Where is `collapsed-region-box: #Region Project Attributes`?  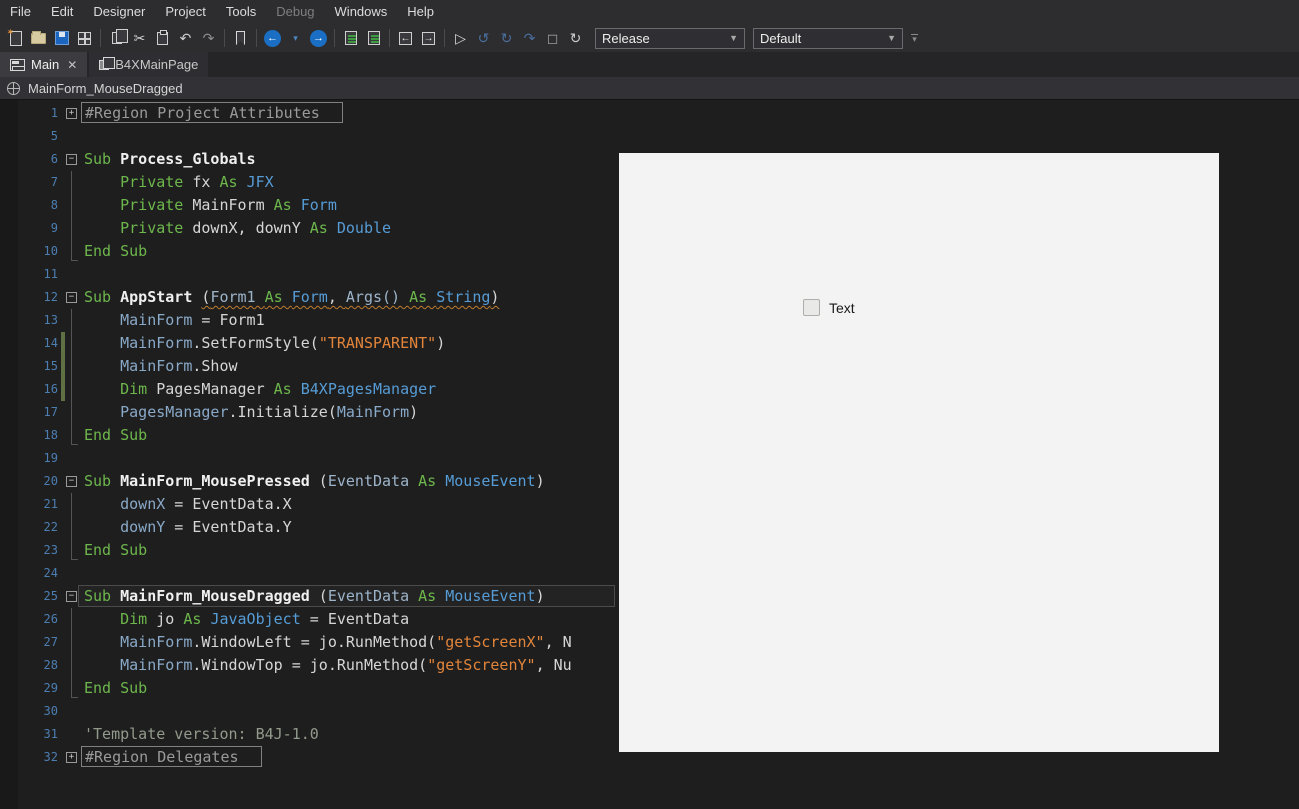 collapsed-region-box: #Region Project Attributes is located at coordinates (212, 112).